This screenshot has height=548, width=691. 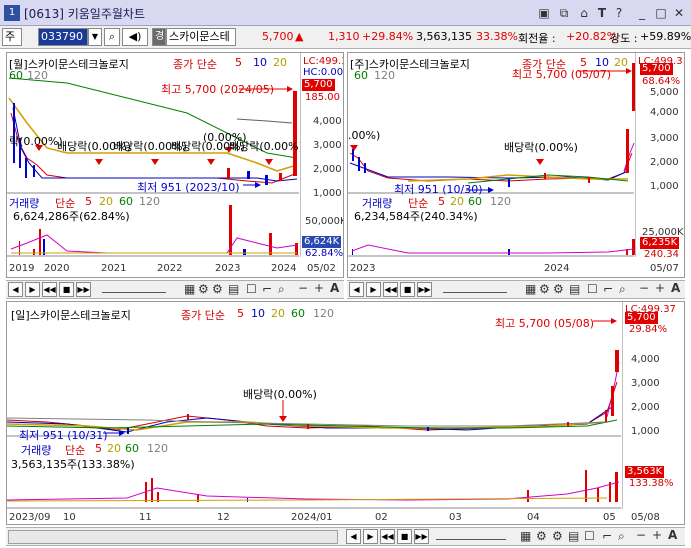 I want to click on monthly-high-annotation: 최고 5,700 (2024/05), so click(x=218, y=89).